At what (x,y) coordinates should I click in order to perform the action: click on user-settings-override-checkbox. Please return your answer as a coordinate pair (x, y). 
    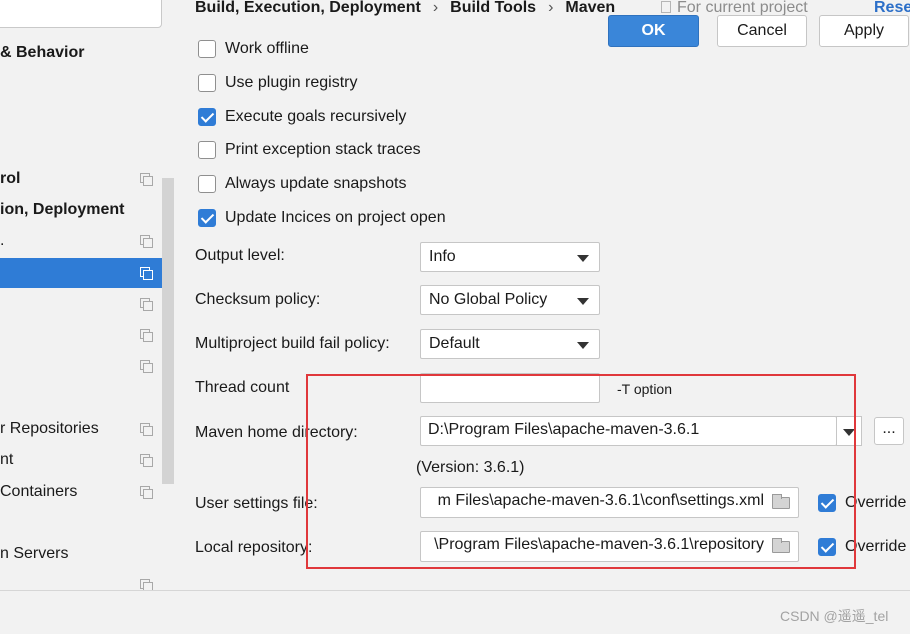
    Looking at the image, I should click on (827, 503).